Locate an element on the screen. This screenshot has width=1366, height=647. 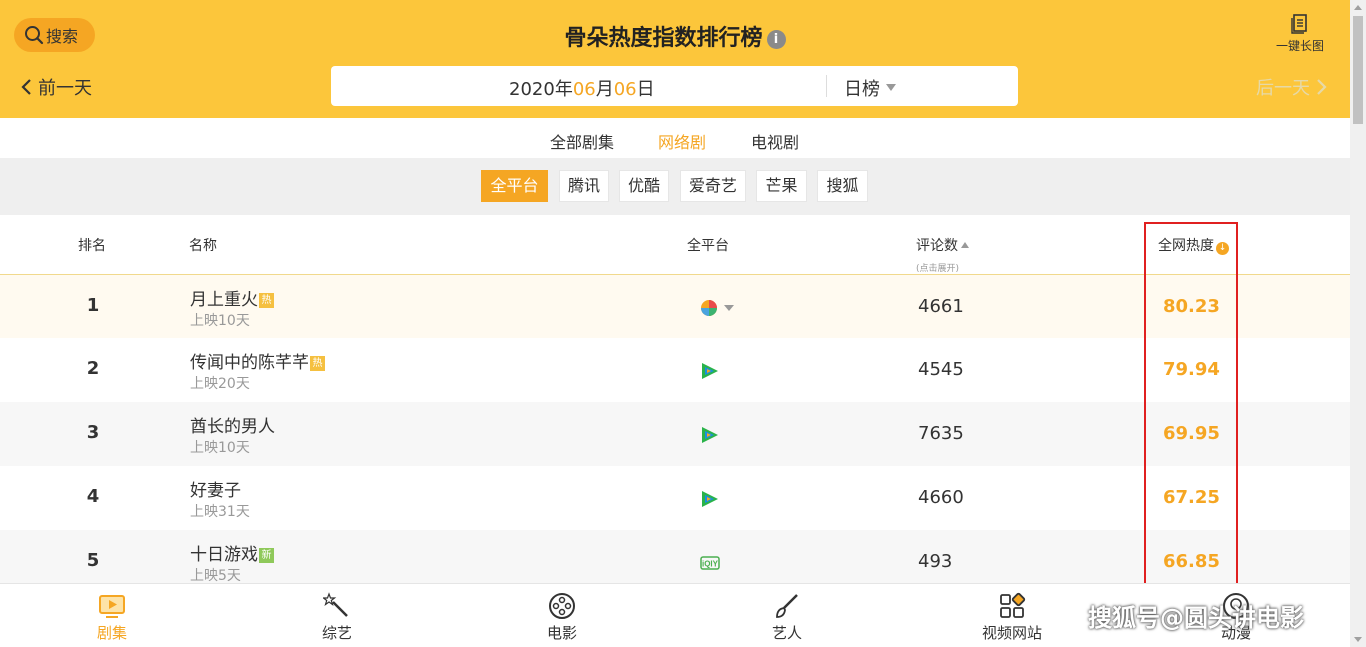
nav-video-sites: 视频网站 is located at coordinates (1012, 617).